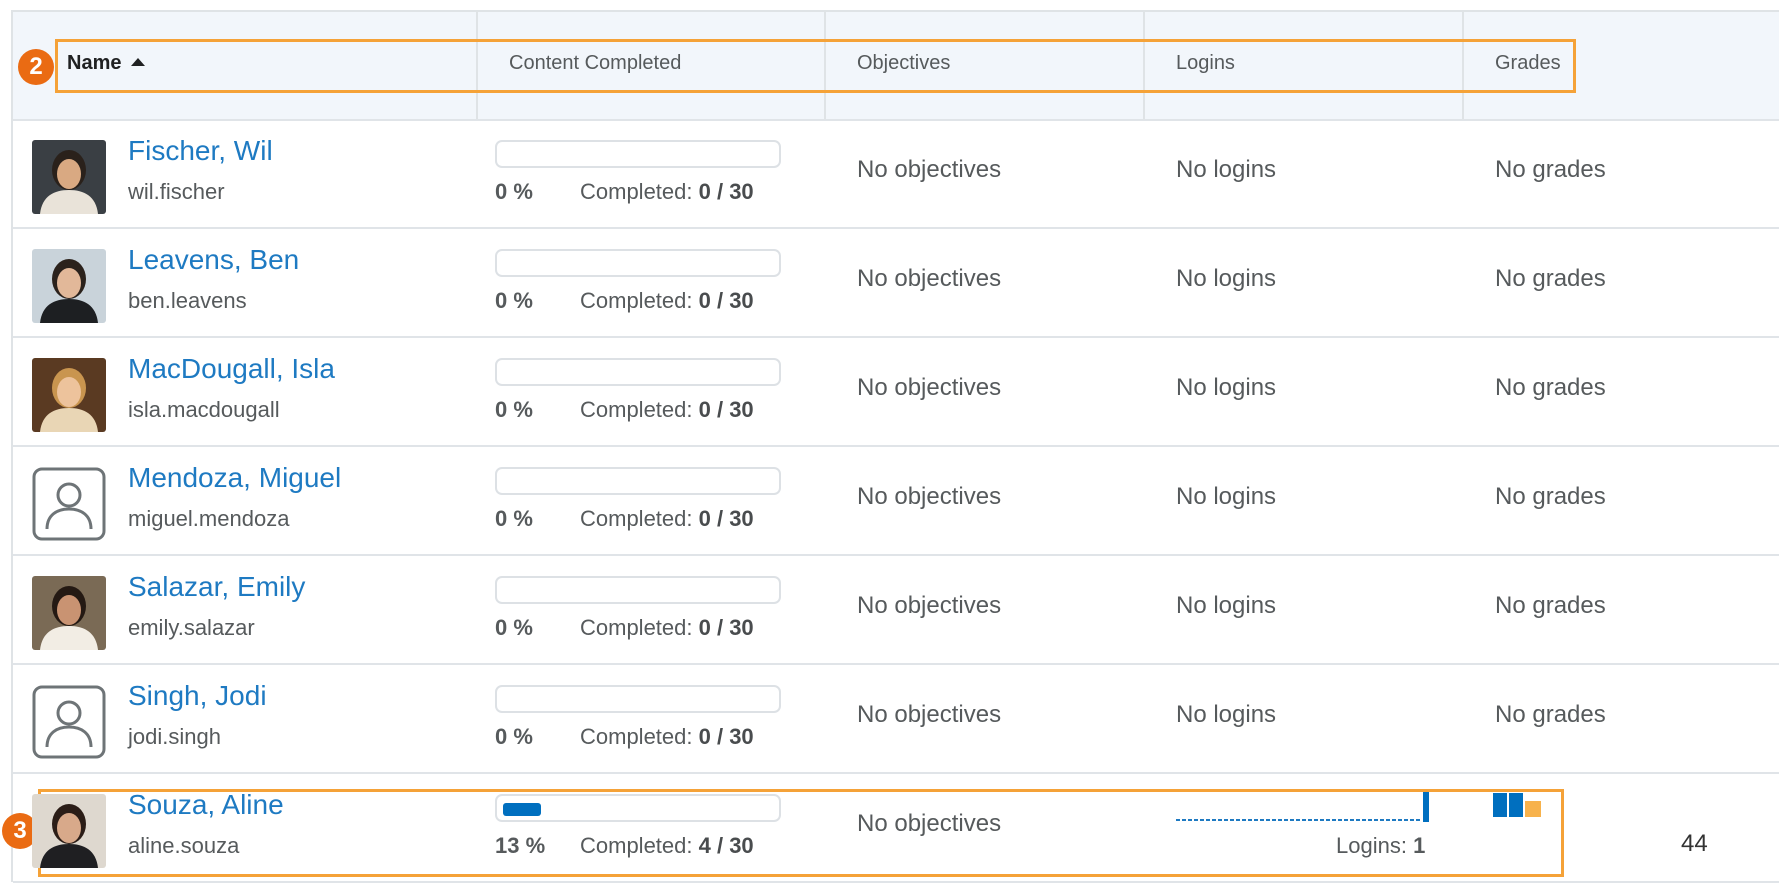  What do you see at coordinates (197, 696) in the screenshot?
I see `user-name-link: Singh, Jodi` at bounding box center [197, 696].